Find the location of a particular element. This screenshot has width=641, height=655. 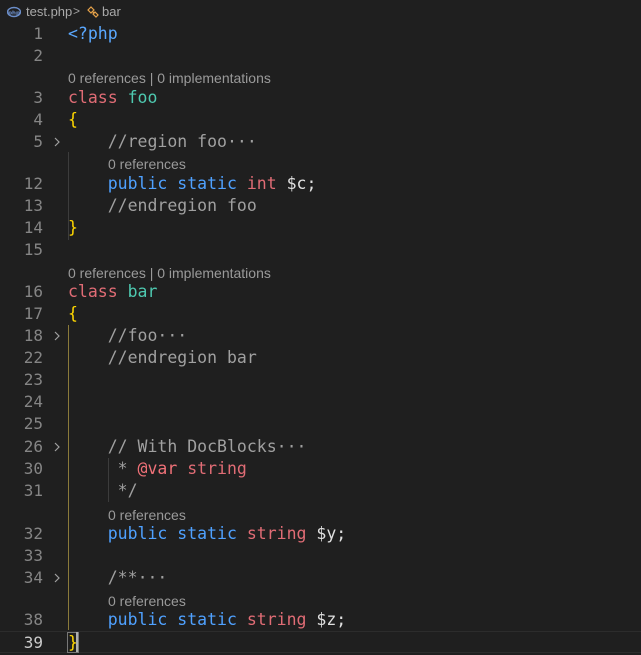

codelens-class-bar: 0 references | 0 implementations is located at coordinates (169, 273).